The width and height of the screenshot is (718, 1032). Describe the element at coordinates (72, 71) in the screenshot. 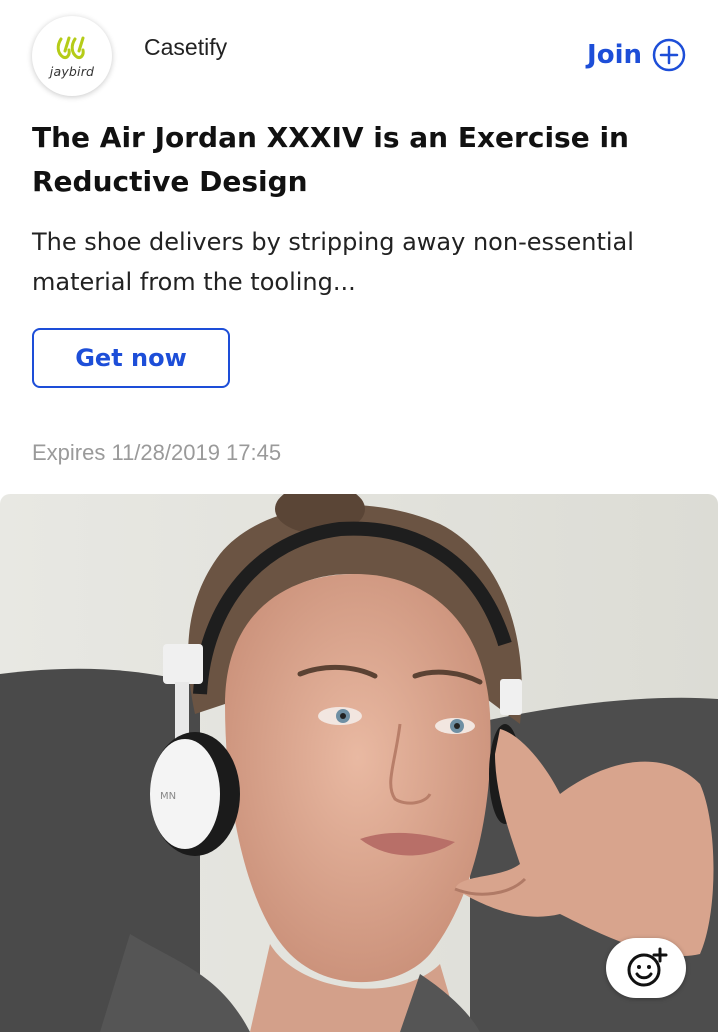

I see `brand-logo-wordmark: jaybird` at that location.